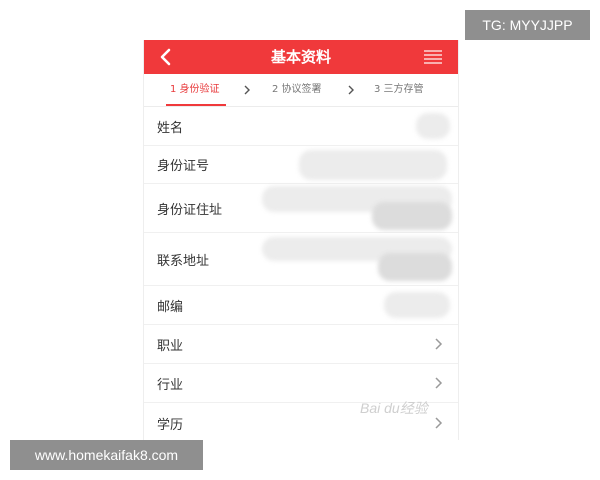 This screenshot has width=600, height=480. Describe the element at coordinates (195, 90) in the screenshot. I see `step-identity-verification: 1 身份验证` at that location.